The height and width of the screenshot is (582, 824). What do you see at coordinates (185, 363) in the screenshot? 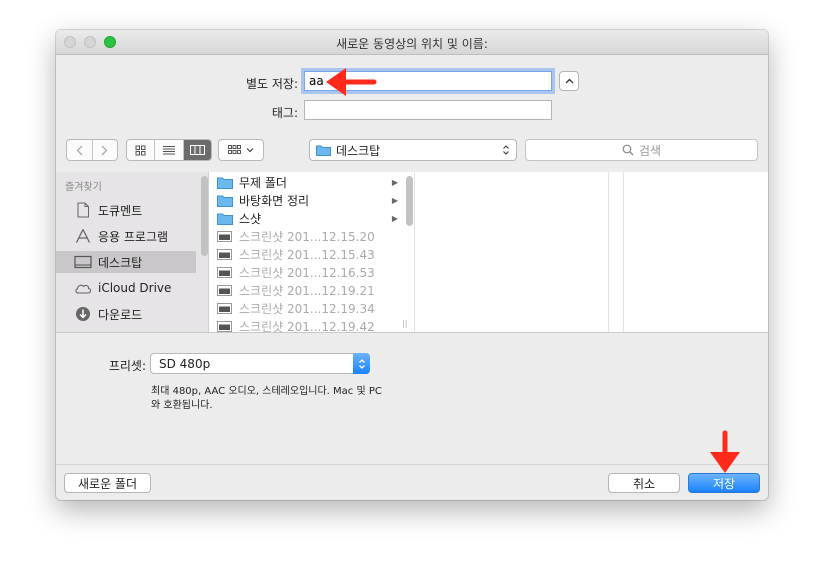
I see `preset-value: SD 480p` at bounding box center [185, 363].